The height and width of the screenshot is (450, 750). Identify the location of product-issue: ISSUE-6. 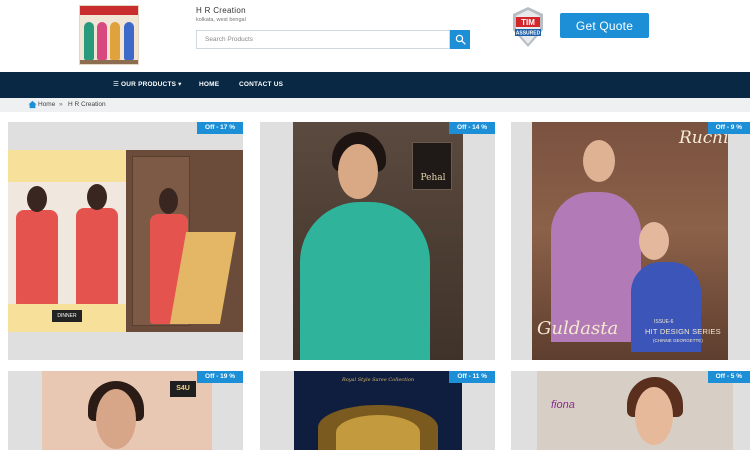
(664, 322).